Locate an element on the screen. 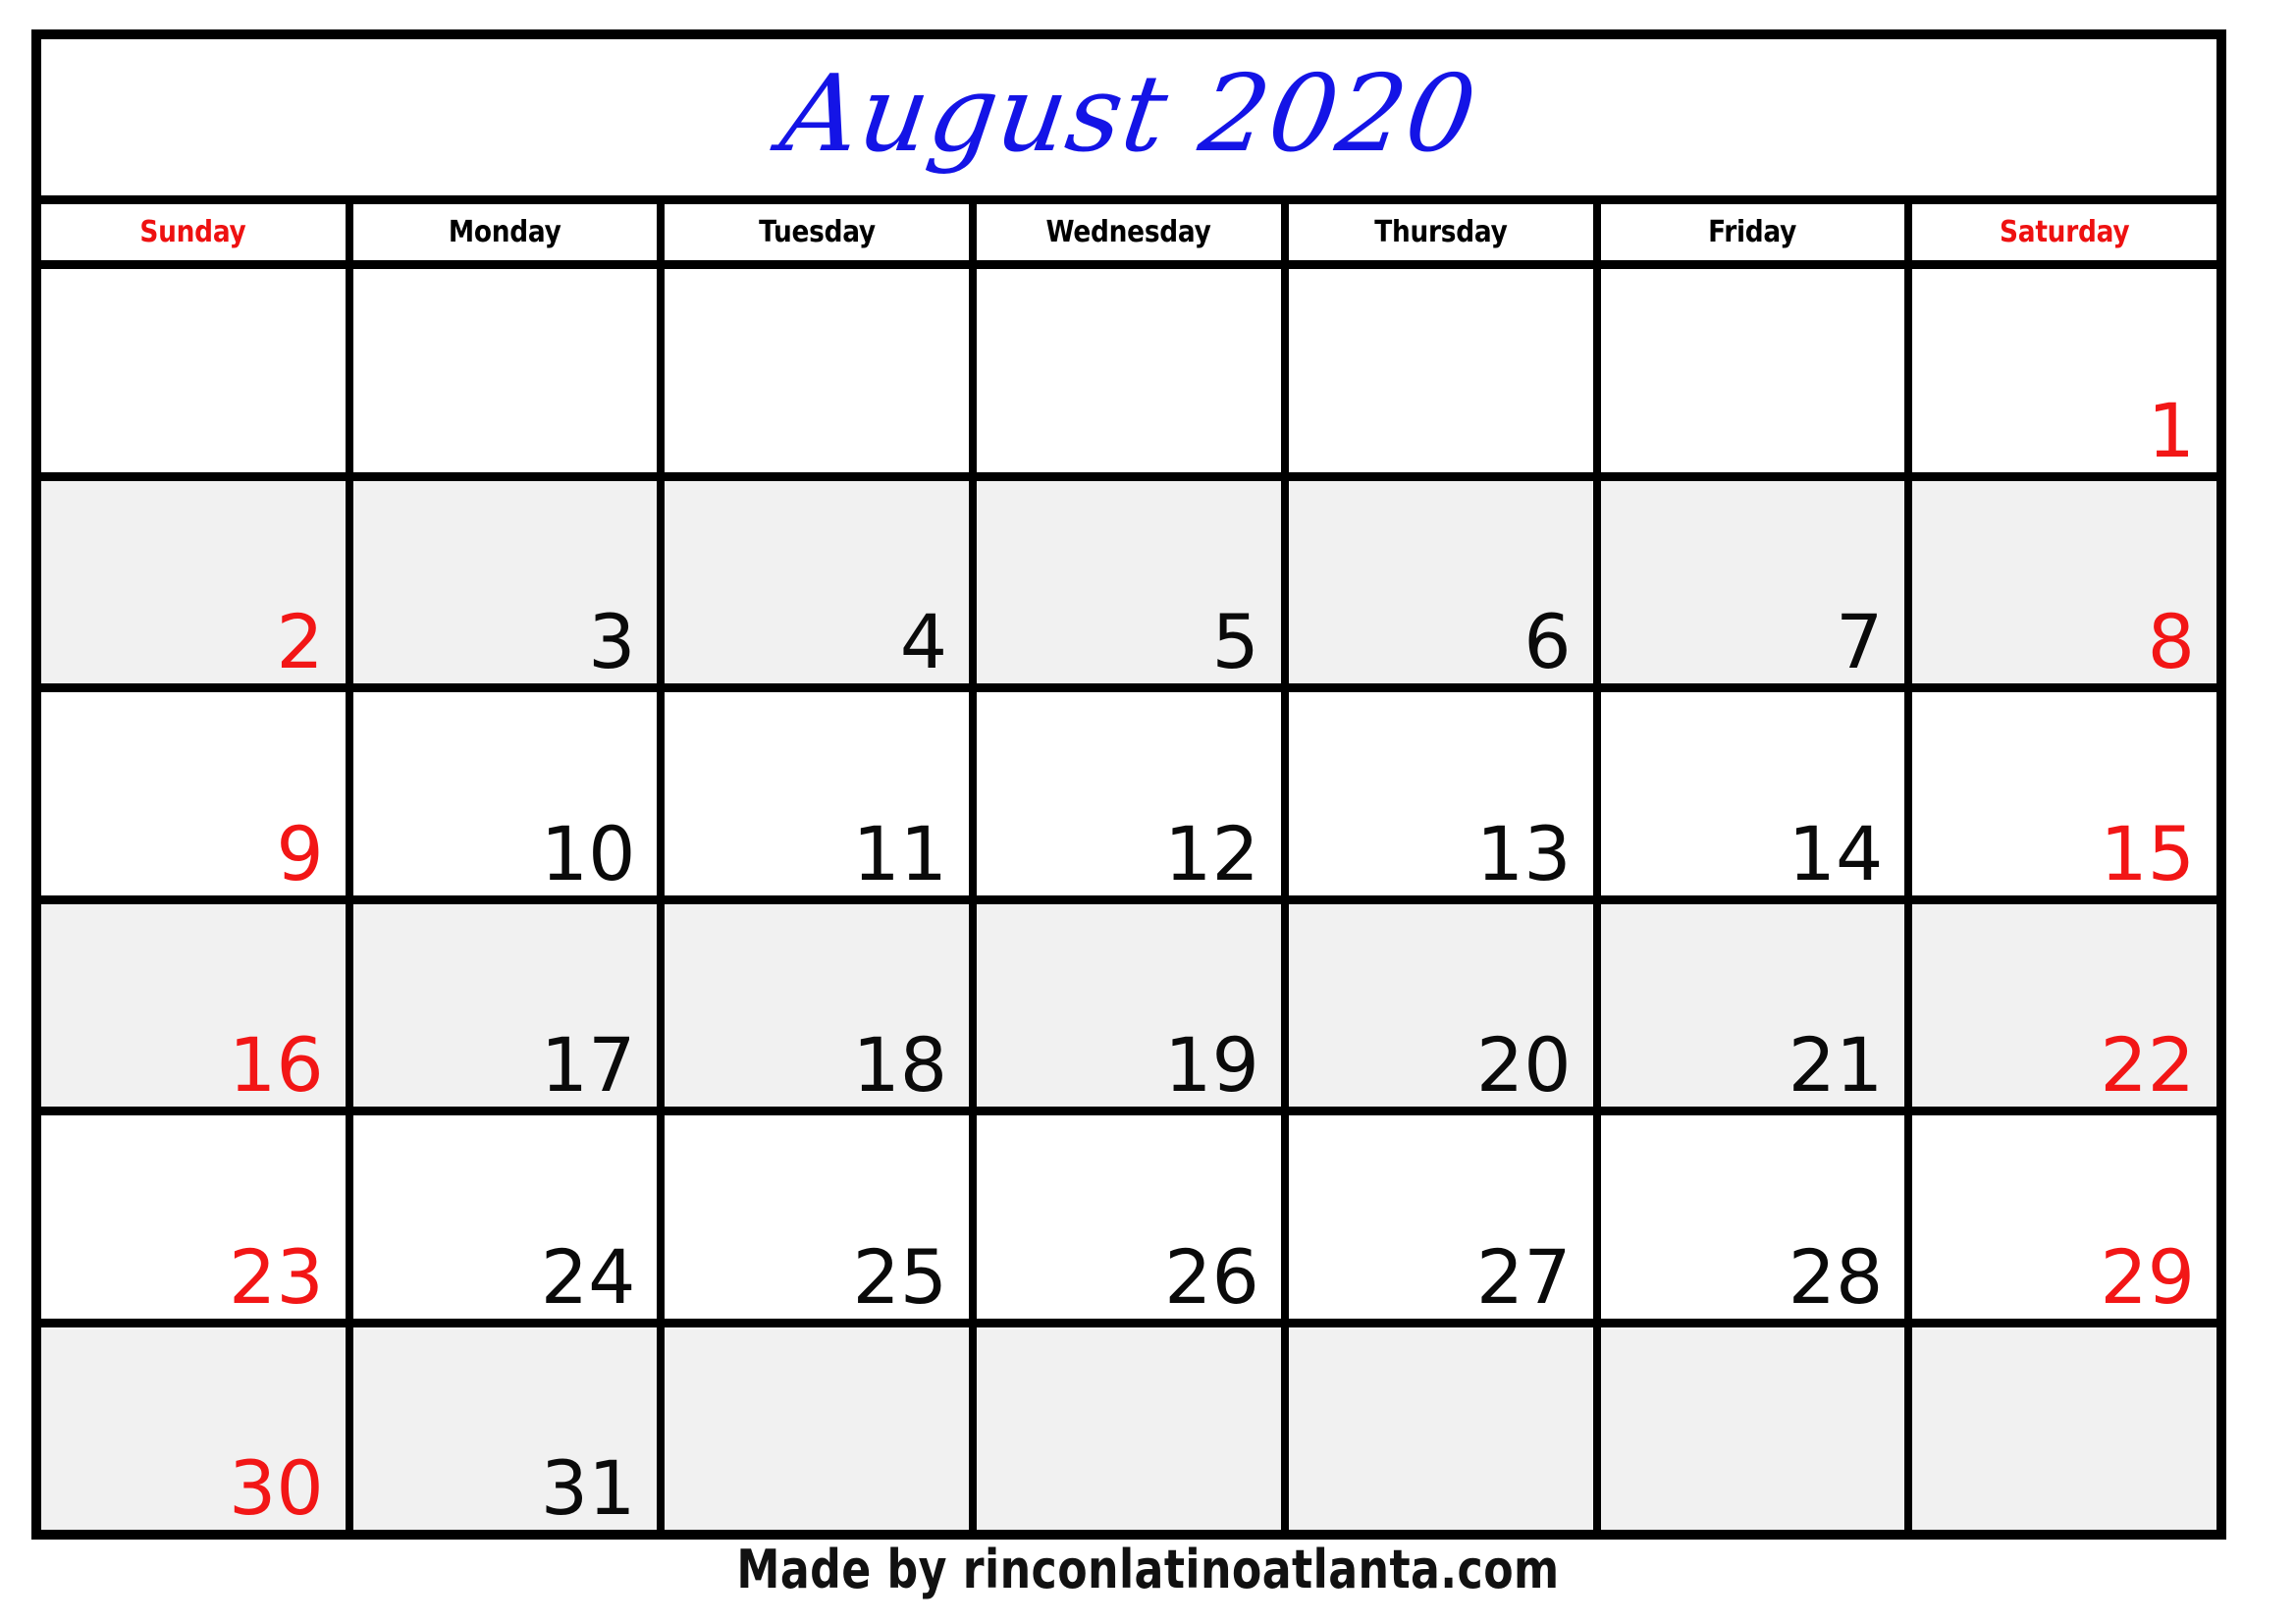  weekday-label: Wednesday is located at coordinates (1128, 231).